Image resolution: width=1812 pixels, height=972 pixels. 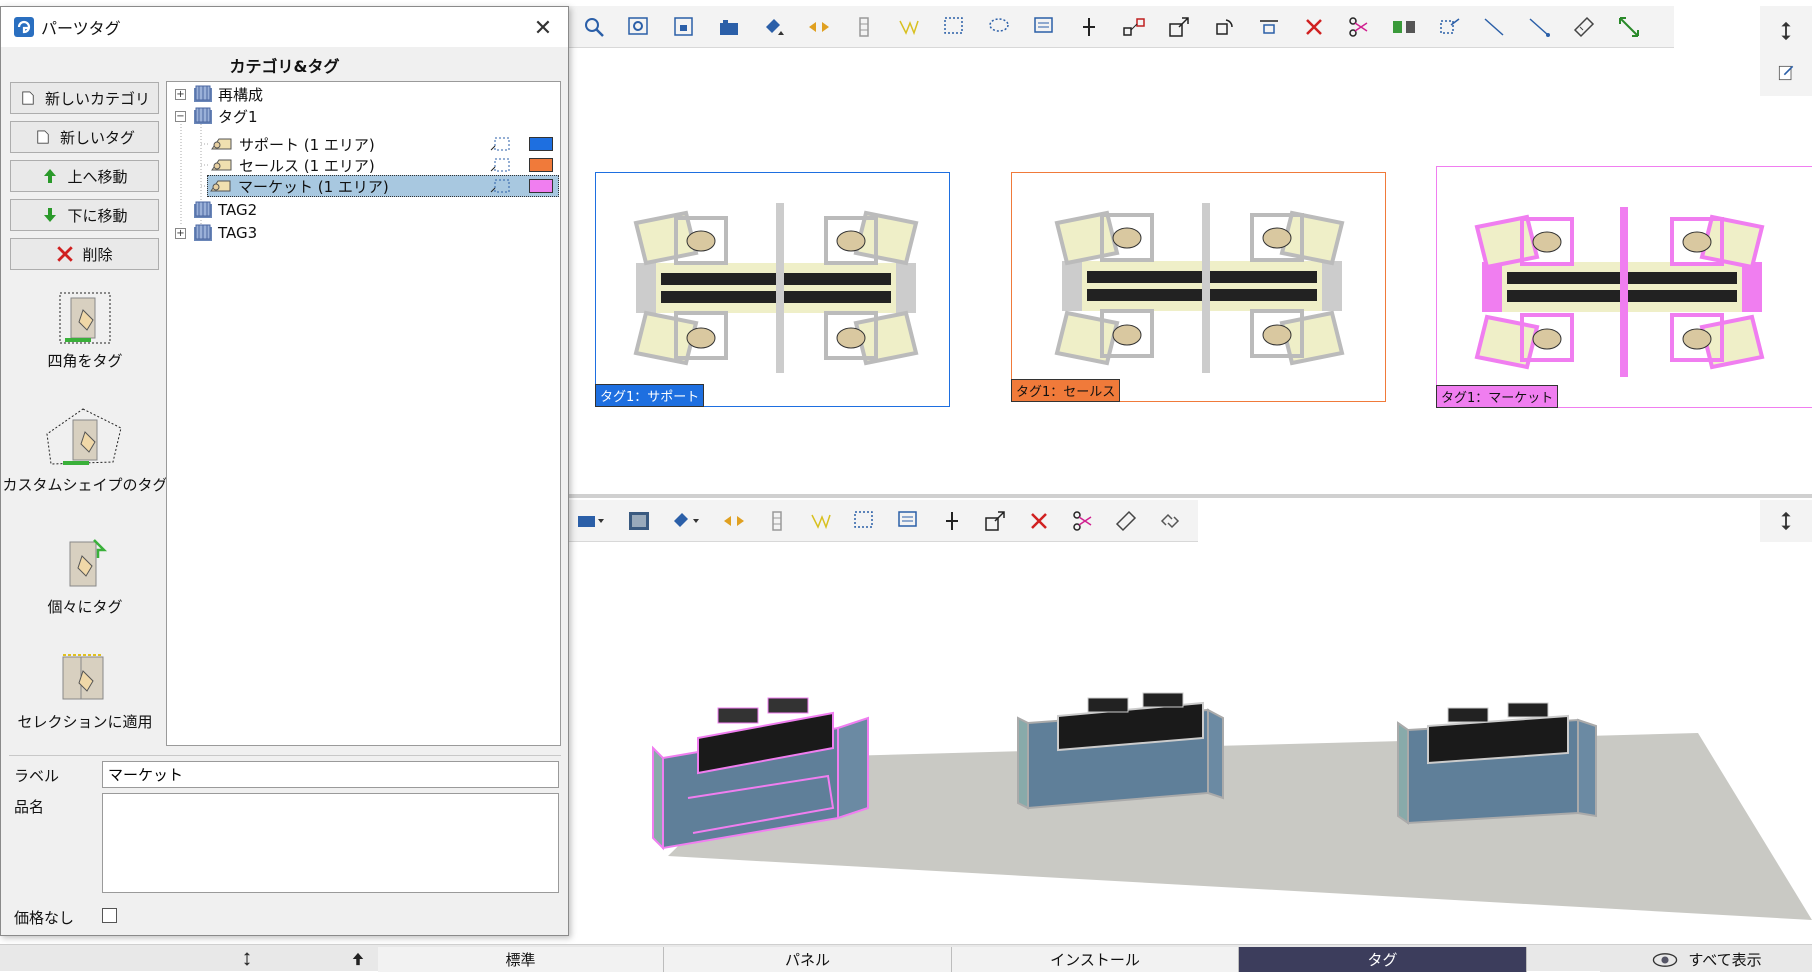 I want to click on transform-icon, so click(x=1449, y=27).